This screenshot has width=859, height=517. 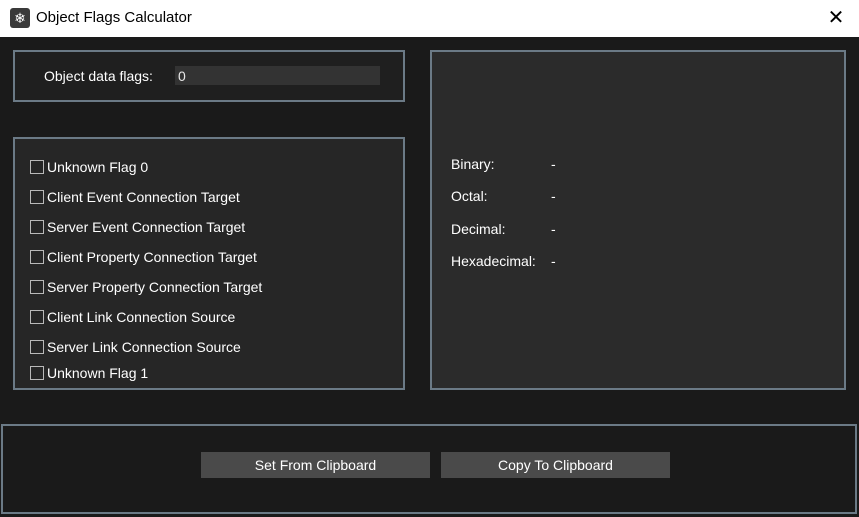 I want to click on checkbox-label: Unknown Flag 0, so click(x=98, y=167).